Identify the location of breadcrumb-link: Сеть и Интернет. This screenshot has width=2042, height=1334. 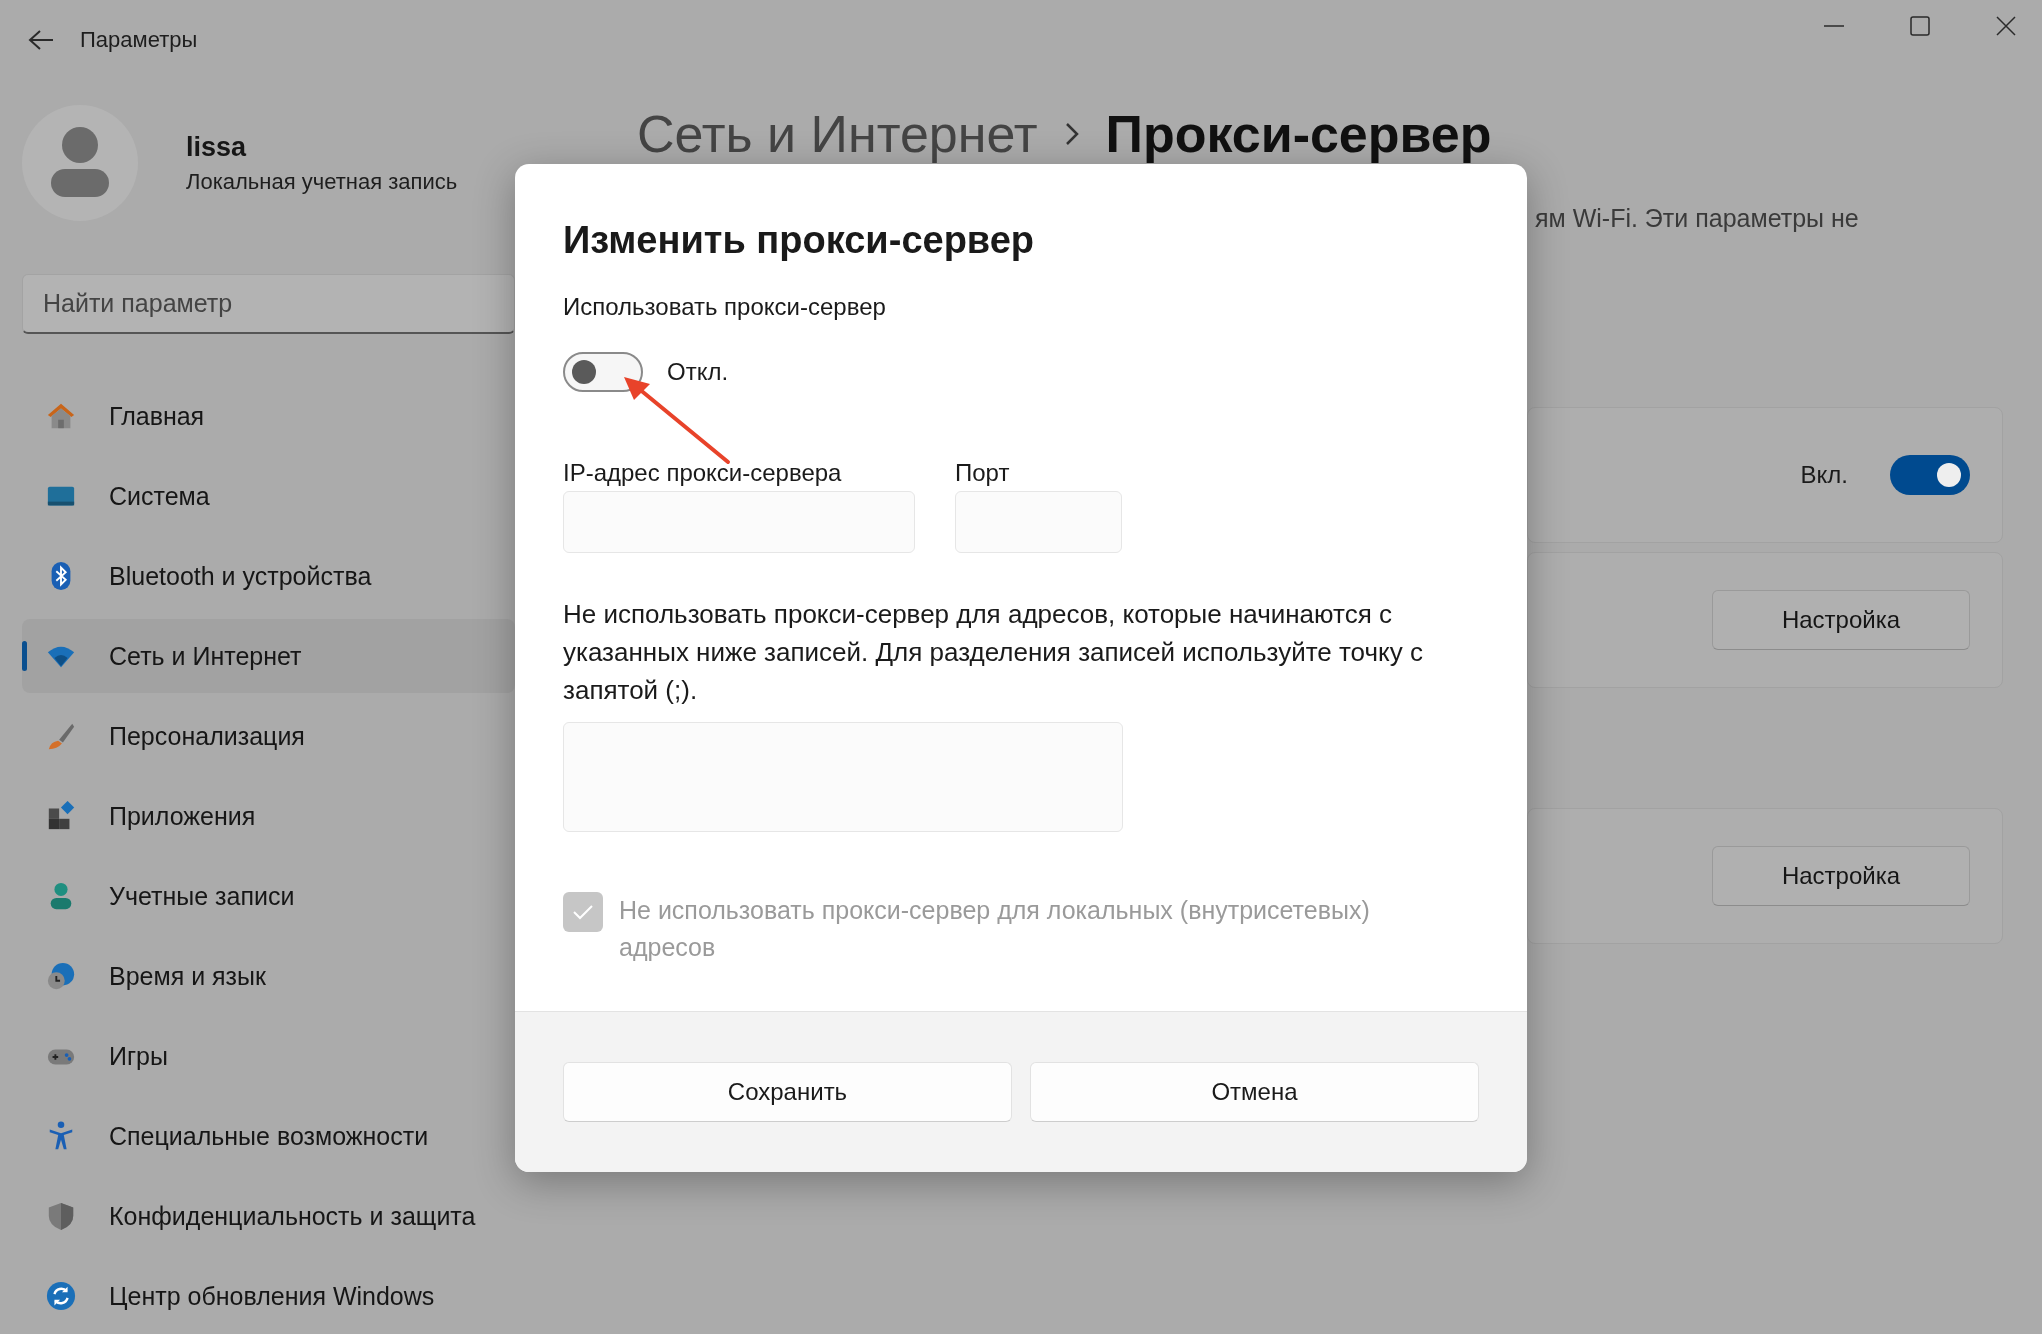
(837, 134).